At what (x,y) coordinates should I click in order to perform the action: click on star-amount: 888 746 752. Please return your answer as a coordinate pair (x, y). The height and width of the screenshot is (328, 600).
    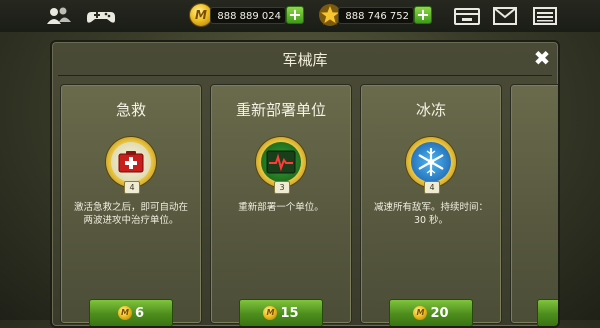
    Looking at the image, I should click on (376, 15).